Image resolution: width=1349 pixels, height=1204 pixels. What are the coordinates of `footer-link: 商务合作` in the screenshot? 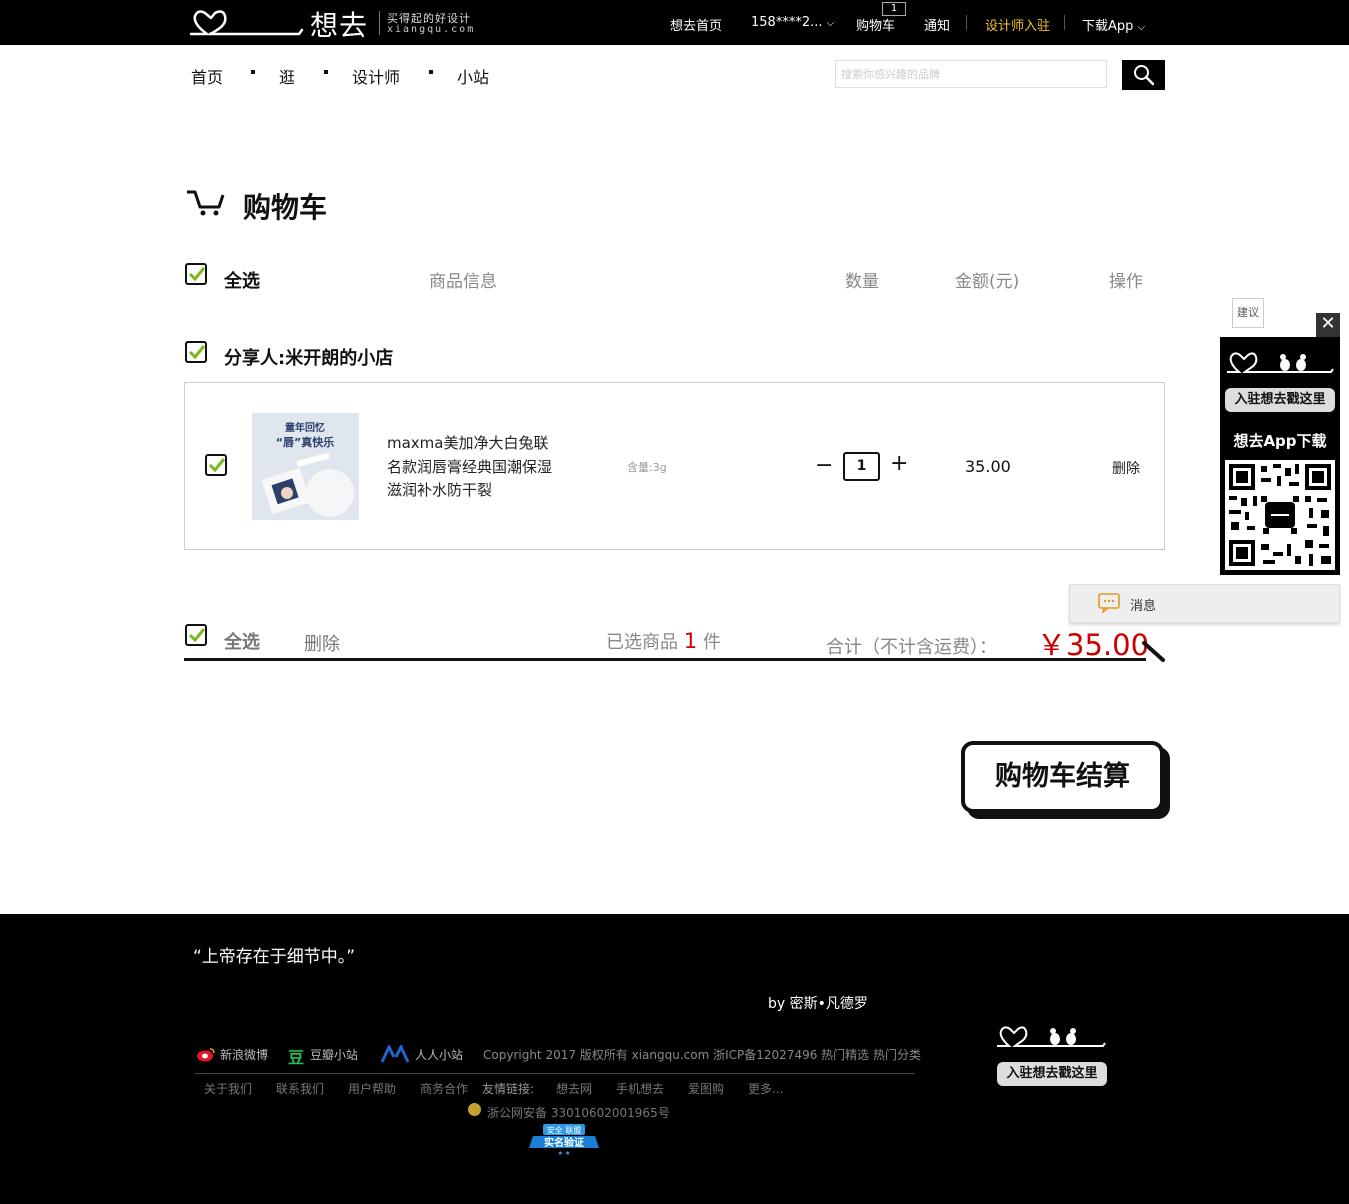 It's located at (444, 1088).